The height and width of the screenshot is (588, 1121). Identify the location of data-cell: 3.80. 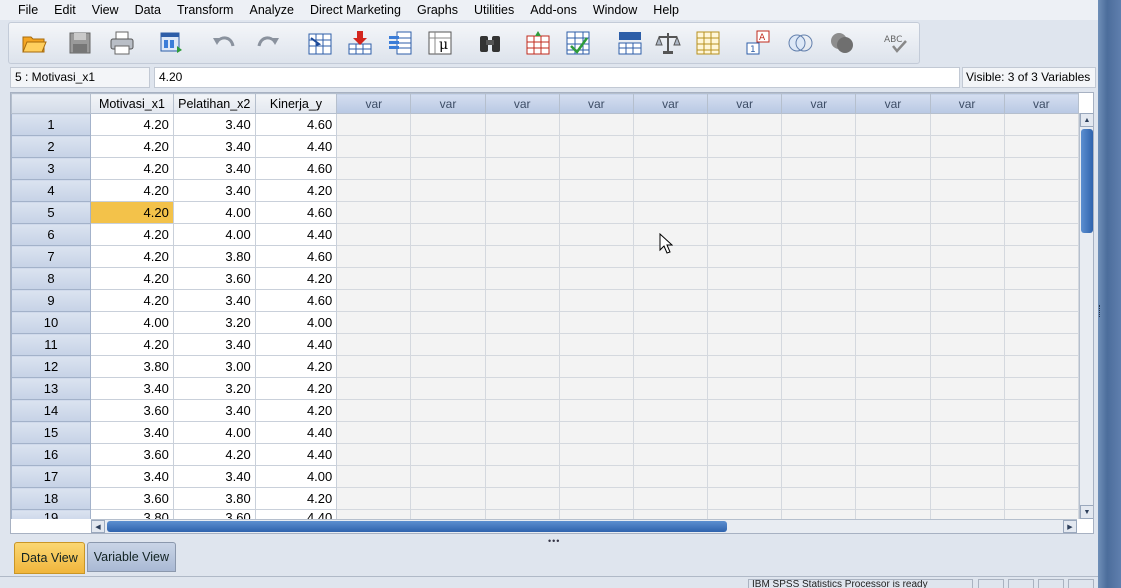
(214, 498).